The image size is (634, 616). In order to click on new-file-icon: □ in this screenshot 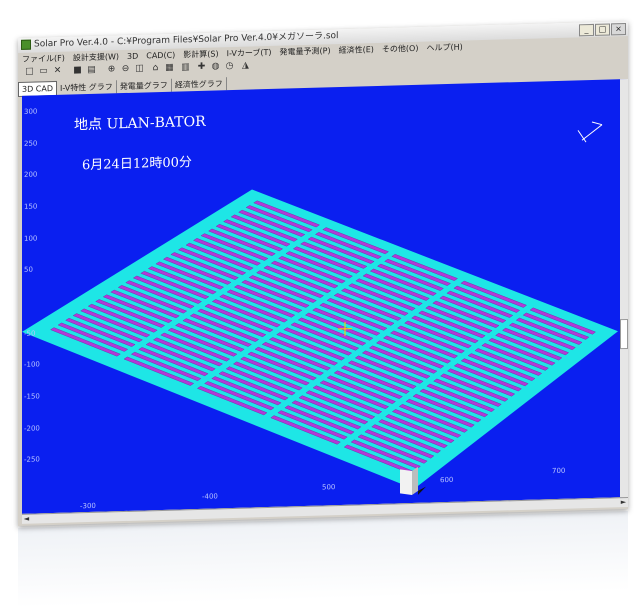, I will do `click(29, 72)`.